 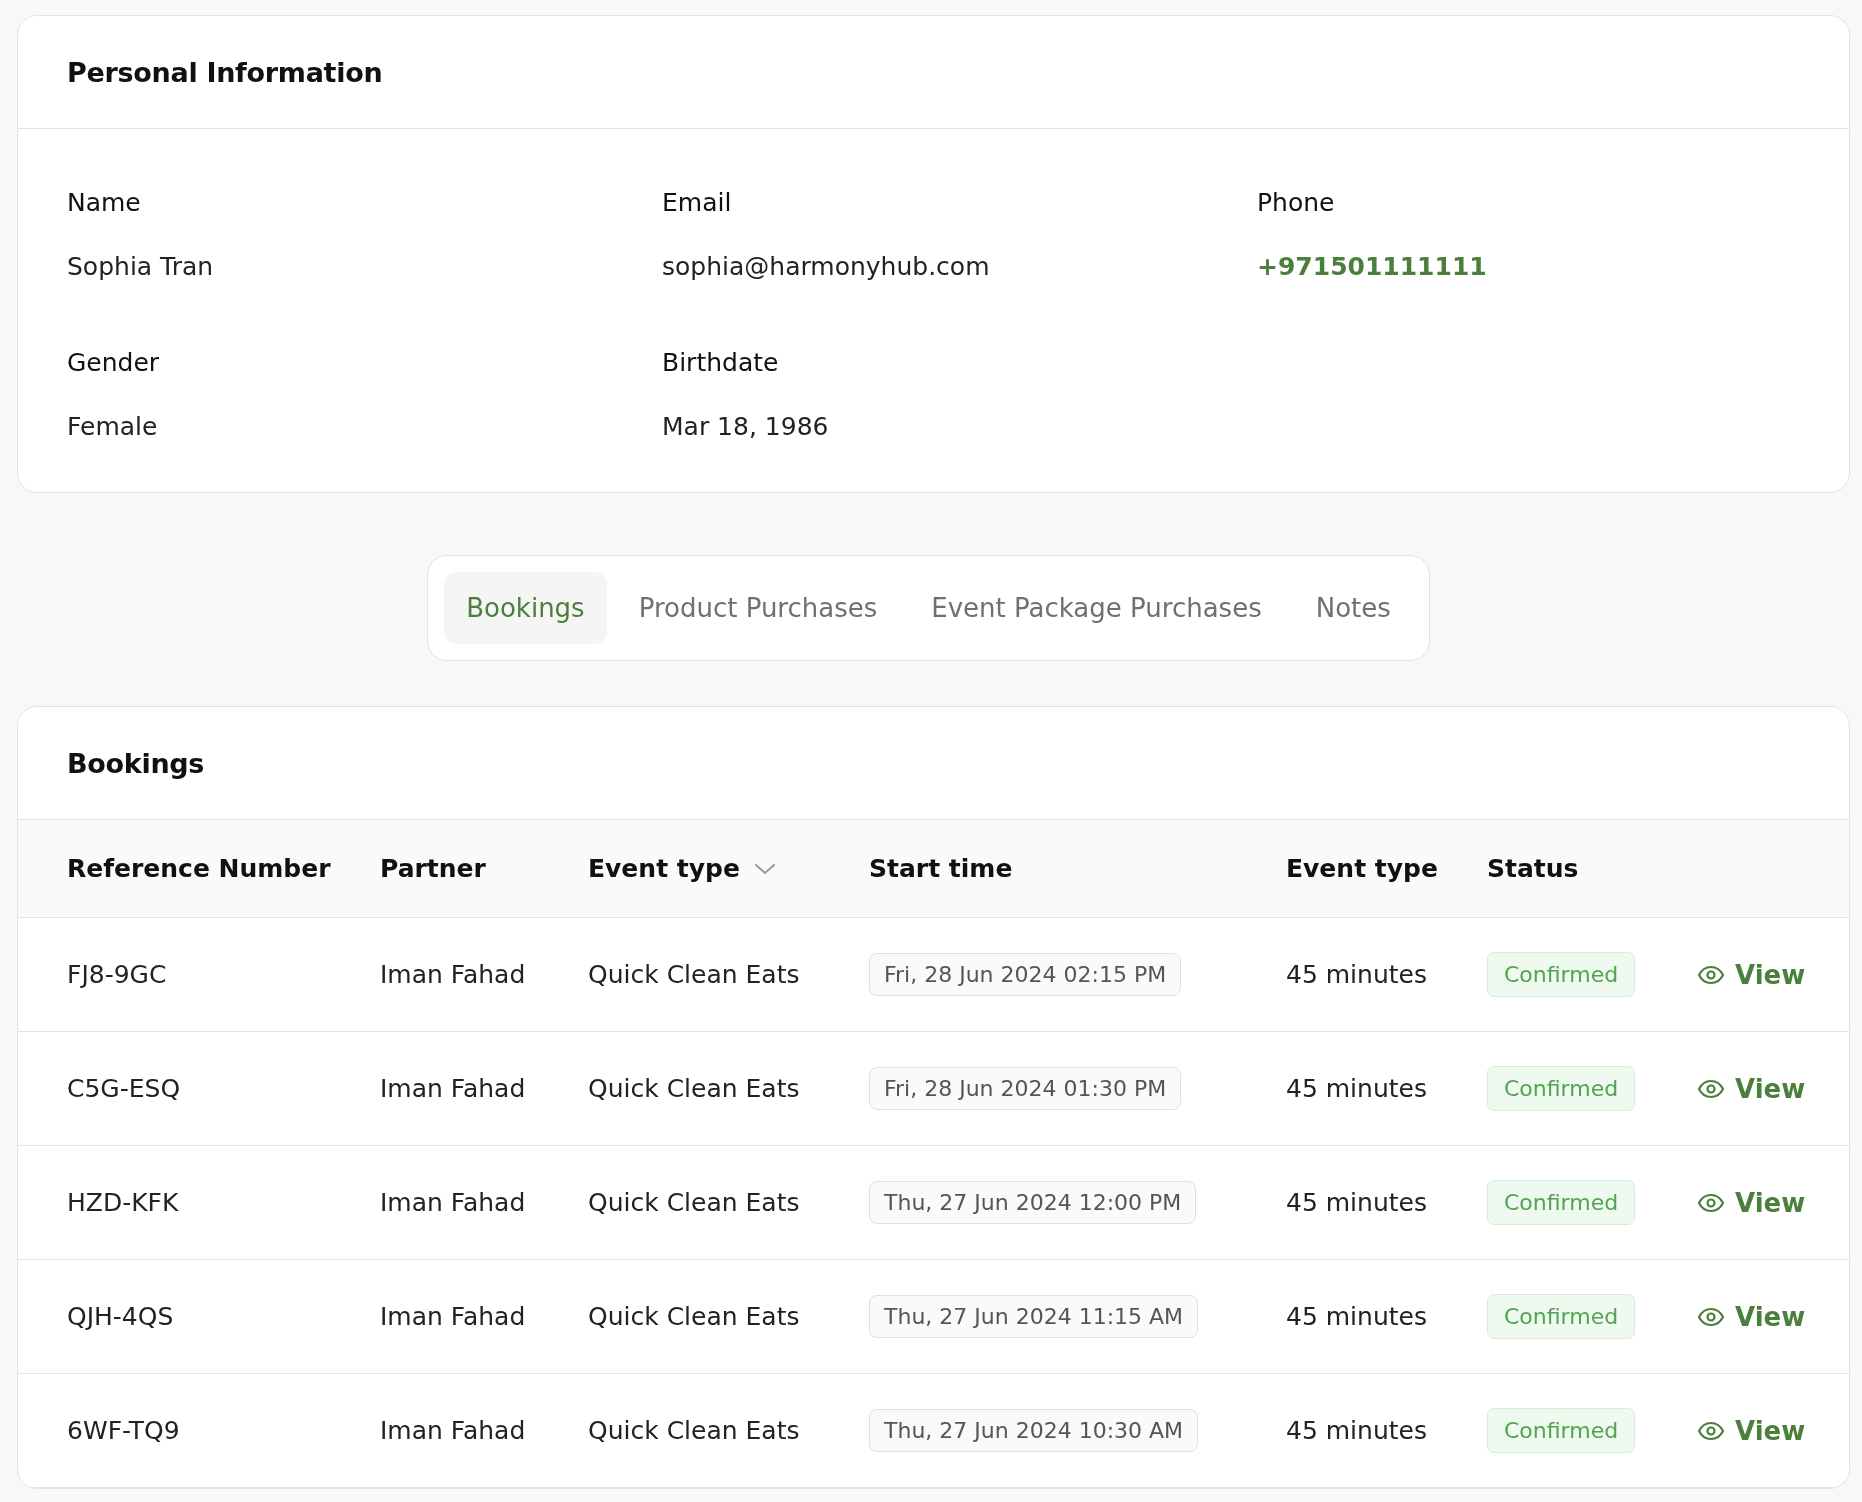 I want to click on field-label: Email, so click(x=697, y=203).